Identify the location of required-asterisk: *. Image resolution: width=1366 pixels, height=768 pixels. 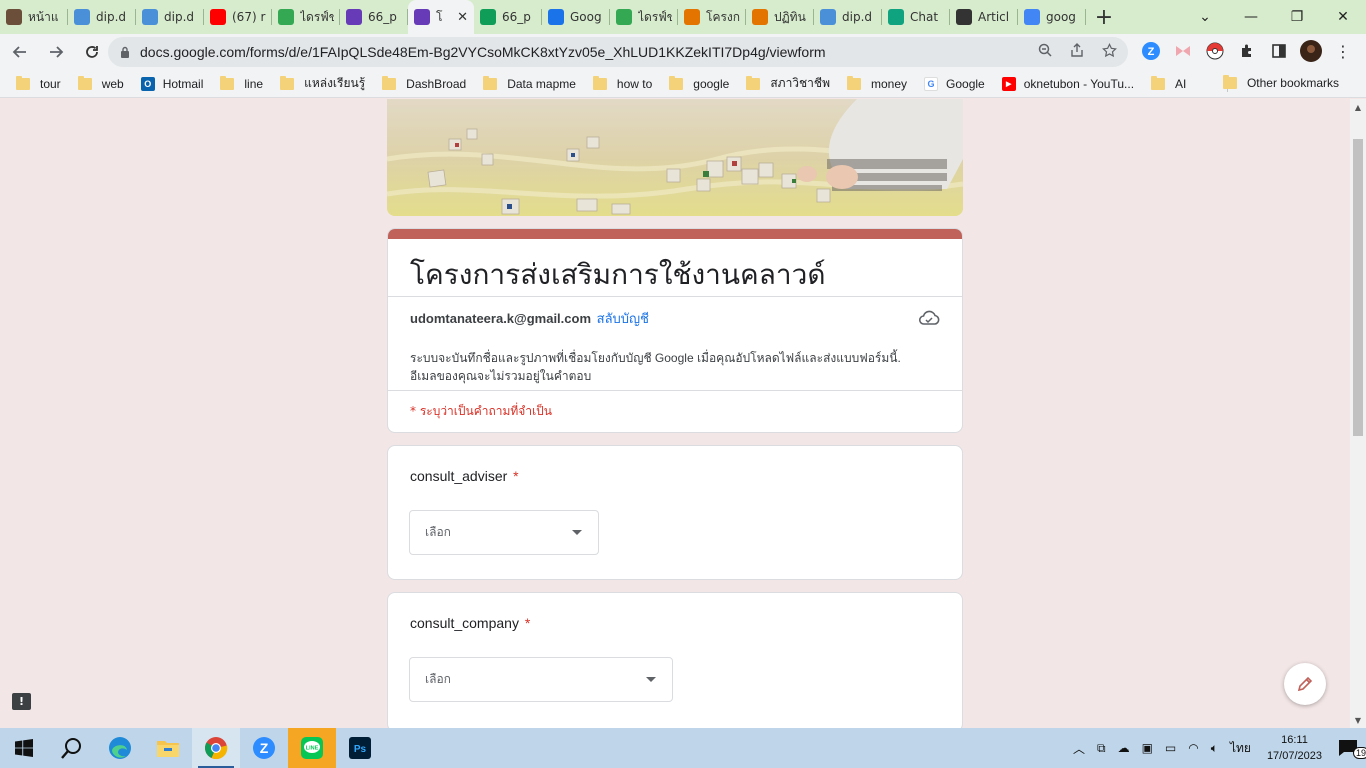
(527, 623).